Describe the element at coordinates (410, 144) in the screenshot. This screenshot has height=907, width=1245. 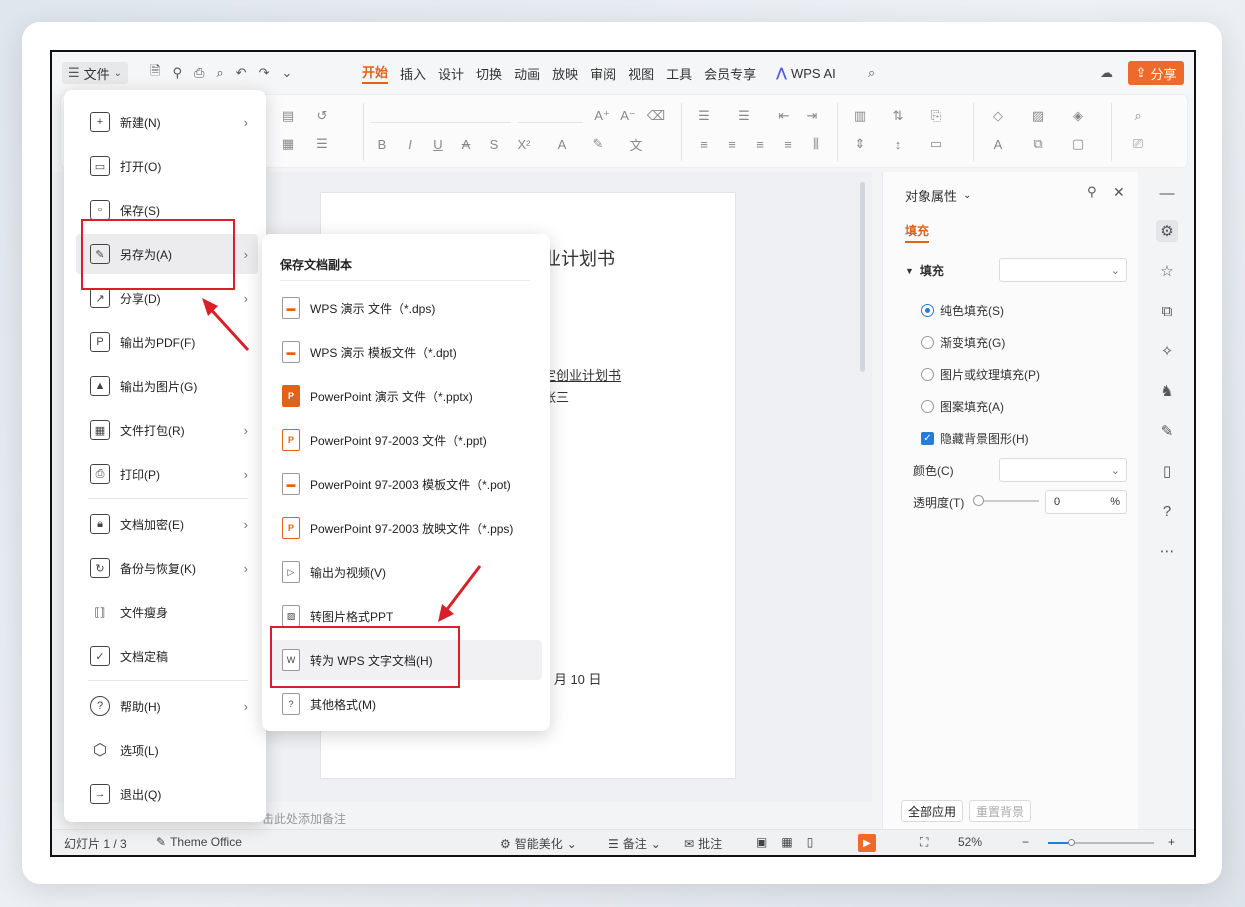
I see `italic-icon: I` at that location.